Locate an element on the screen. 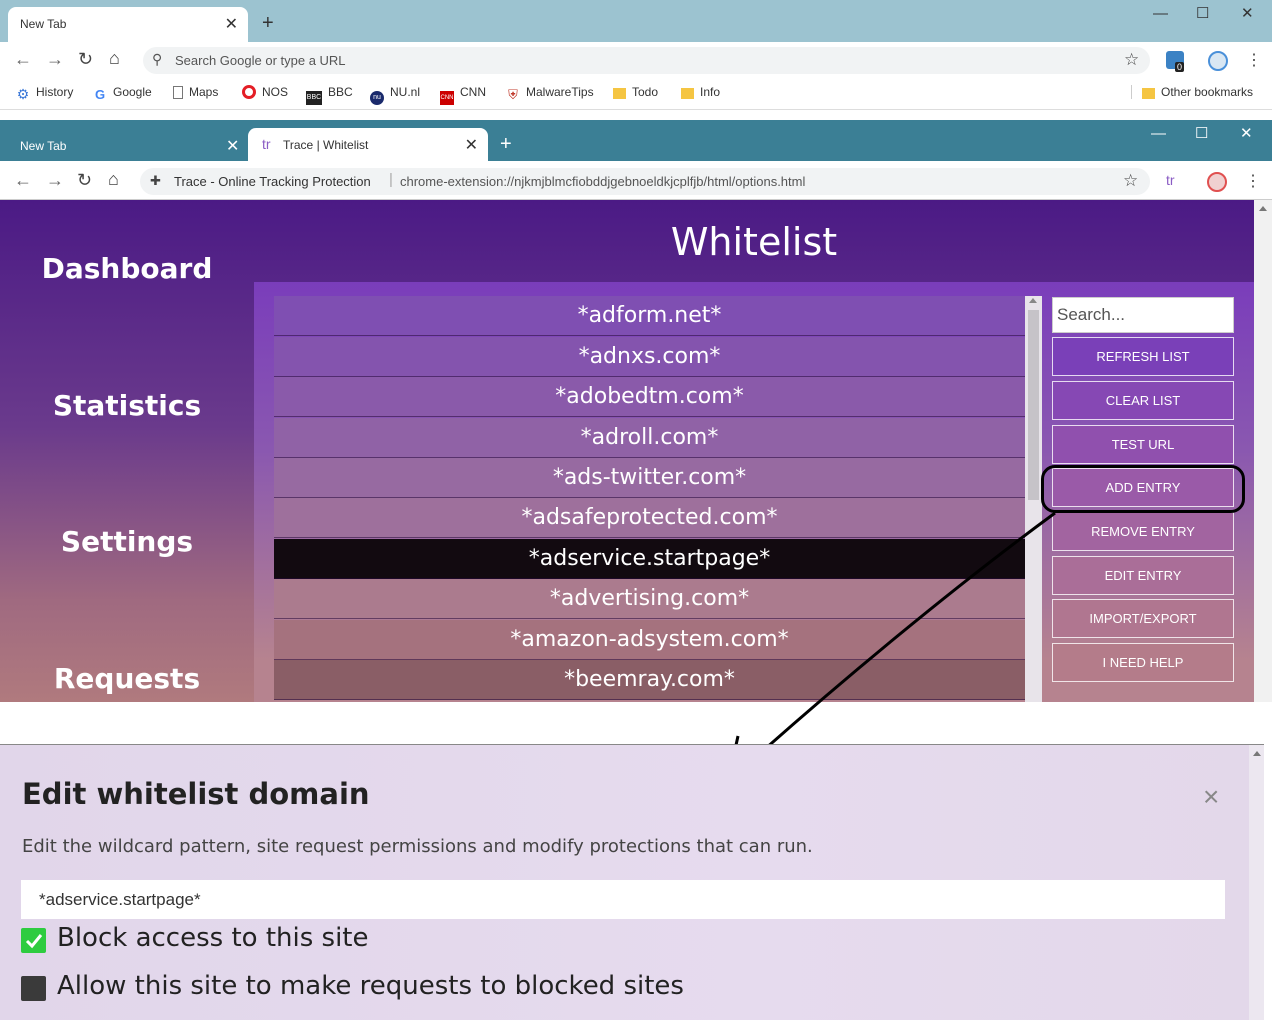 The image size is (1272, 1020). close-icon: × is located at coordinates (1211, 797).